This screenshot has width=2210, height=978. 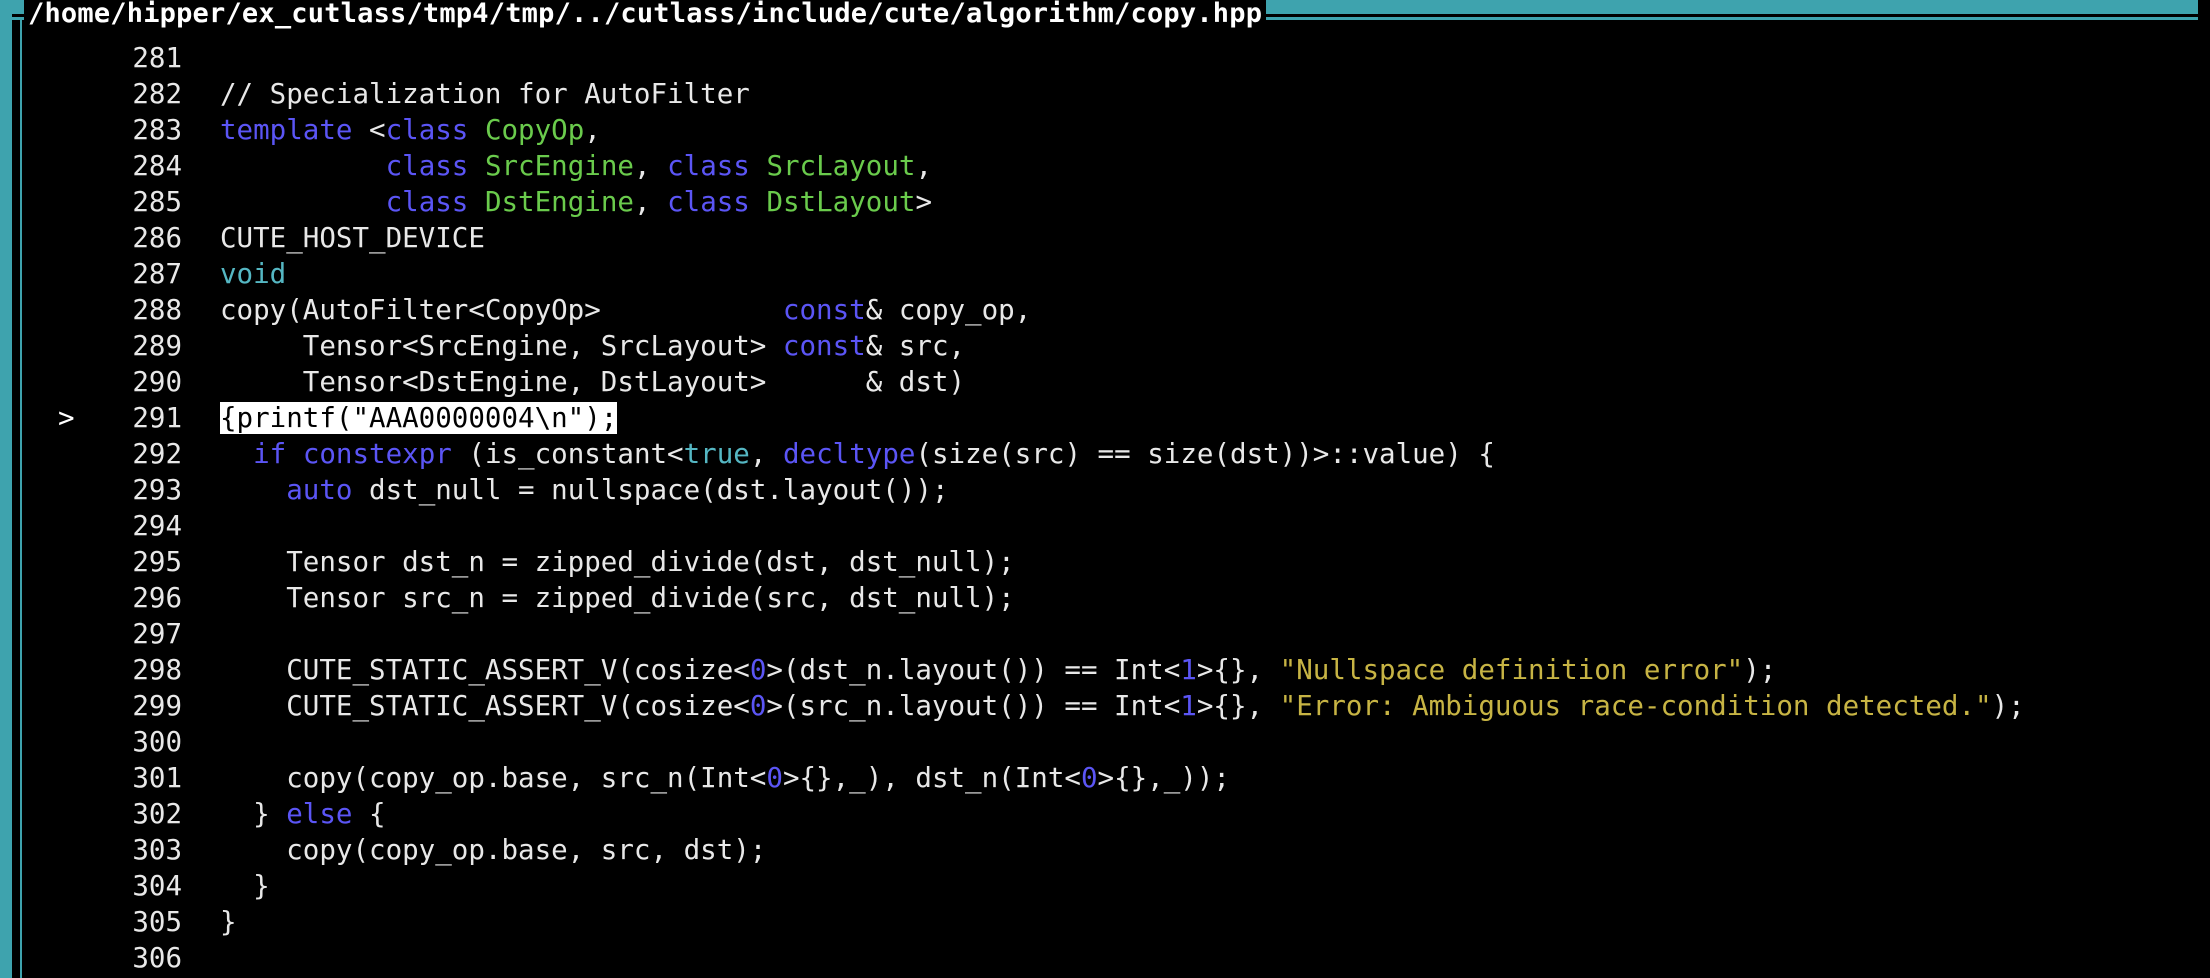 I want to click on source-line: 285 class DstEngine, class DstLayout>, so click(x=1105, y=202).